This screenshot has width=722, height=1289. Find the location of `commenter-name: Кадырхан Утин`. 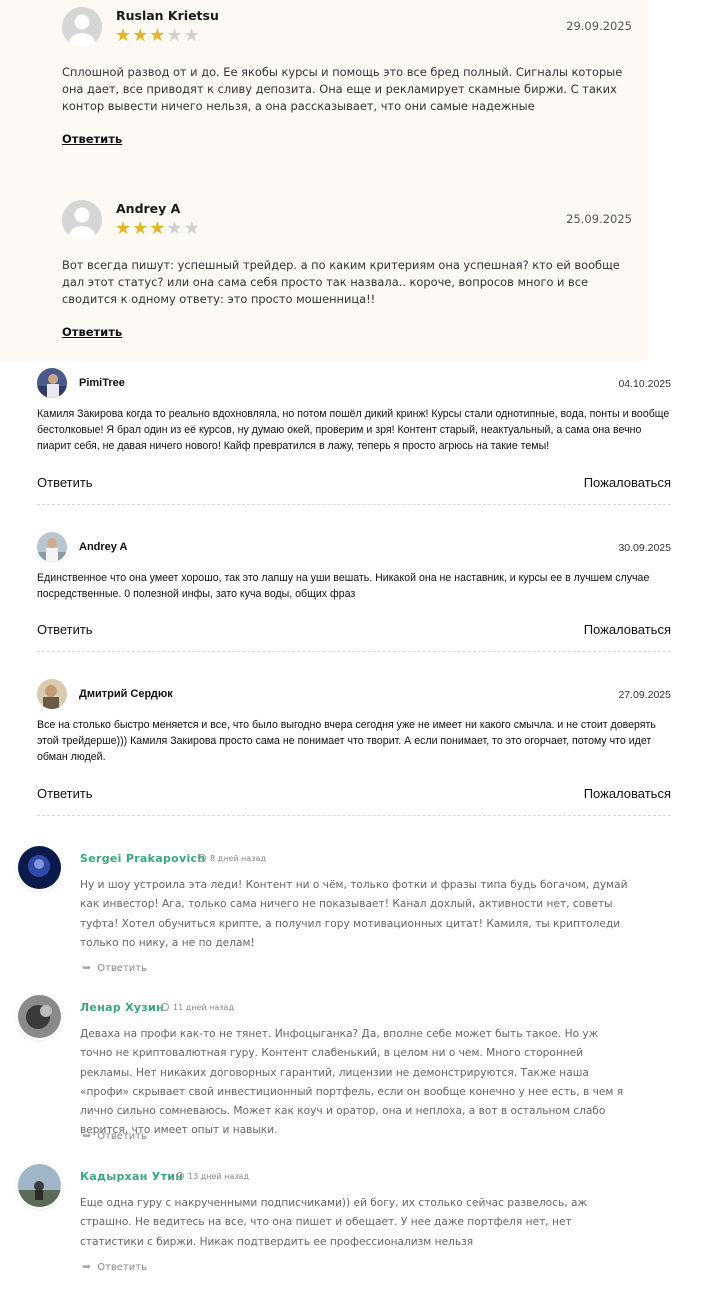

commenter-name: Кадырхан Утин is located at coordinates (132, 1176).